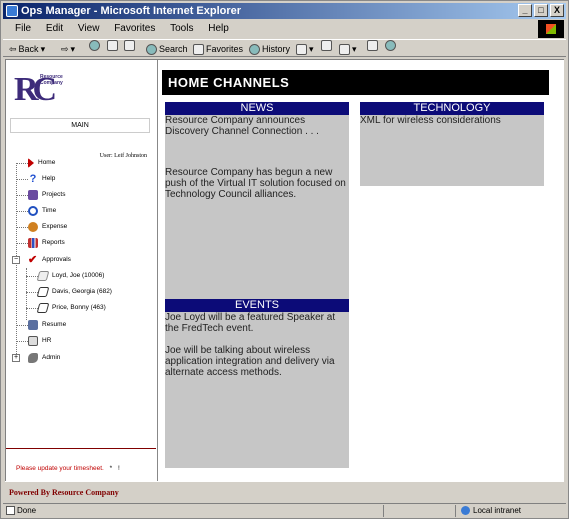 The height and width of the screenshot is (519, 569). Describe the element at coordinates (41, 163) in the screenshot. I see `sidebar-item-home: Home` at that location.